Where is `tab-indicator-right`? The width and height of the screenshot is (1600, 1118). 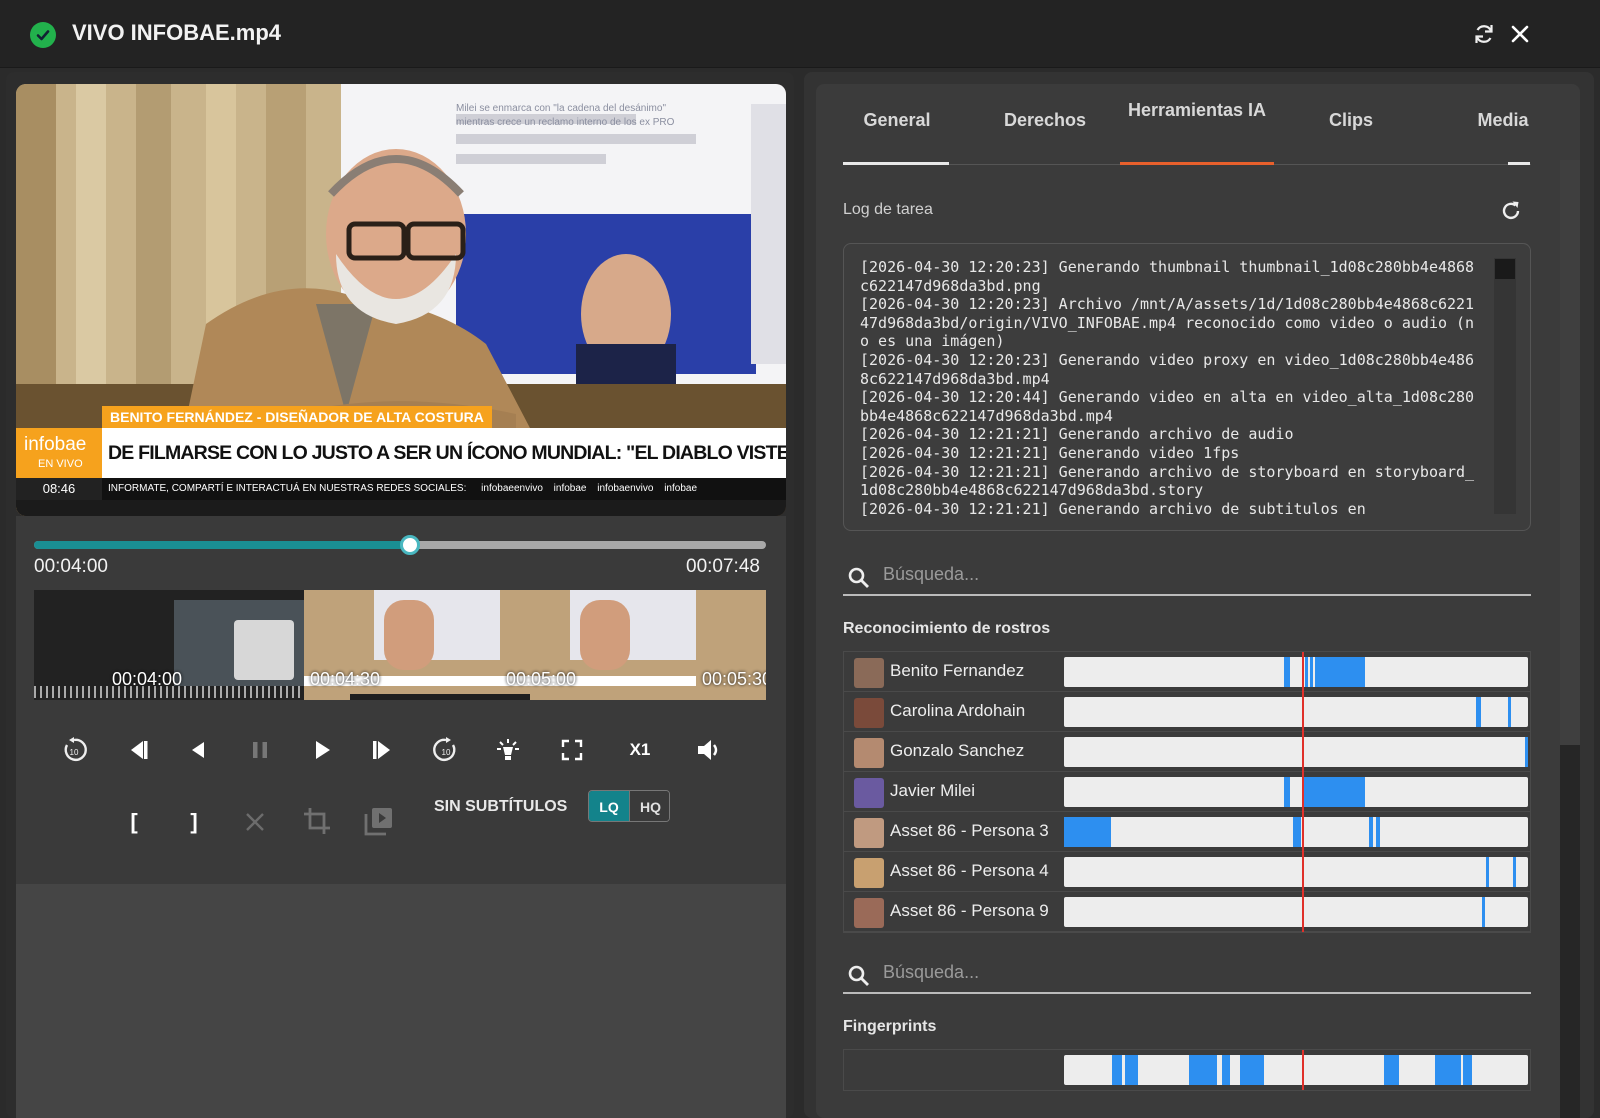
tab-indicator-right is located at coordinates (1519, 163).